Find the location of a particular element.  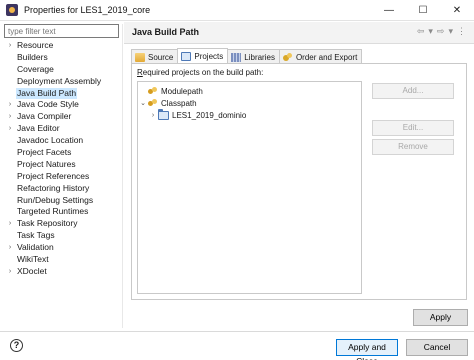

sidebar-item-wikitext: WikiText is located at coordinates (62, 260).